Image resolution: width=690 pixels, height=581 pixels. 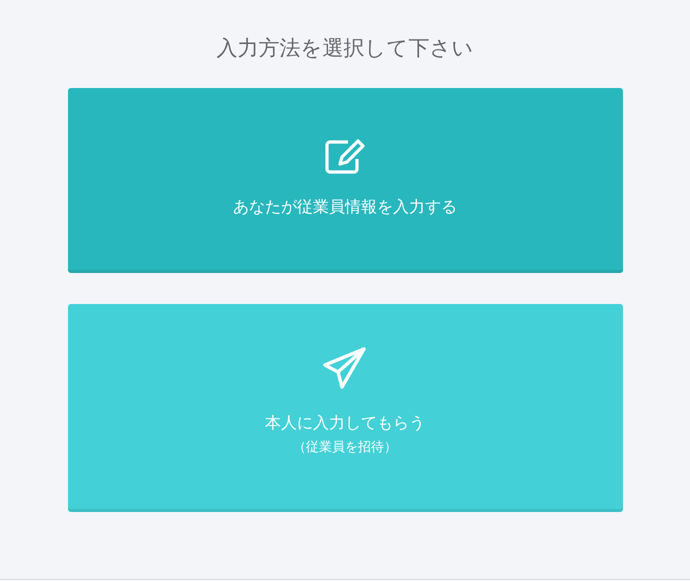 I want to click on paper-plane-icon, so click(x=345, y=368).